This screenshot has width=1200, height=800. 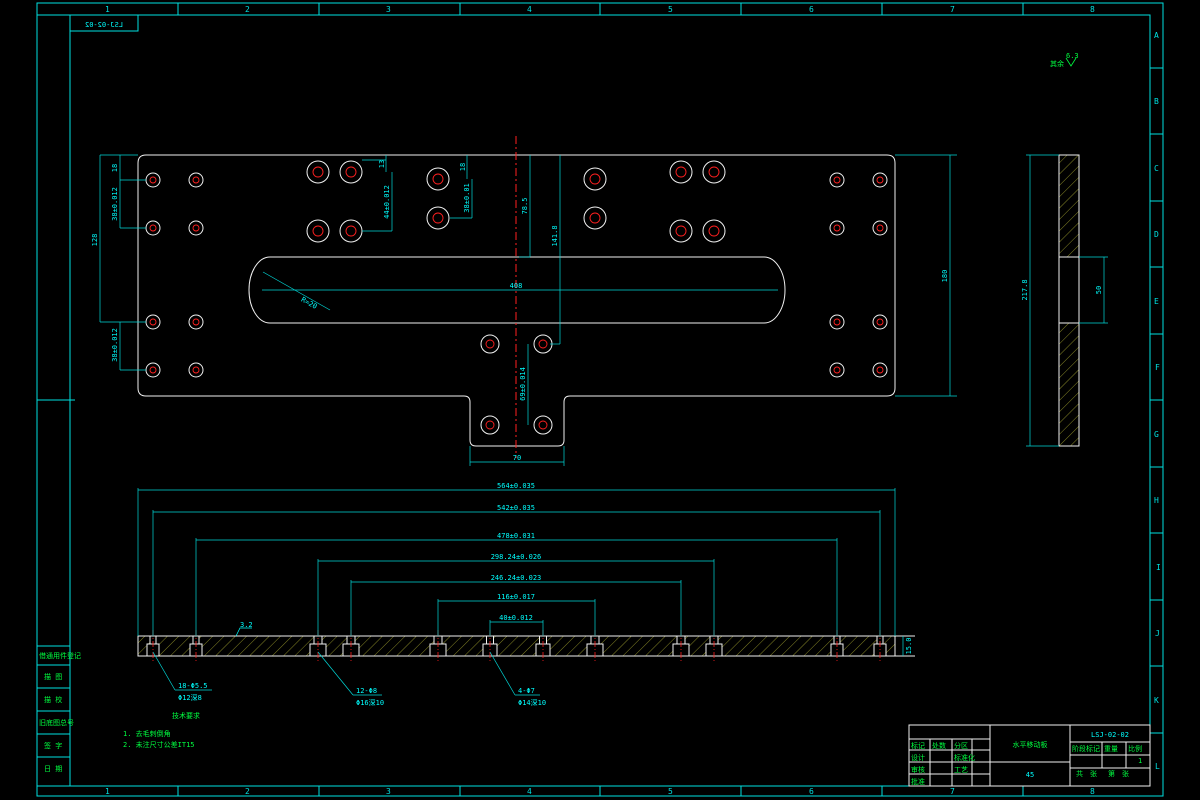 What do you see at coordinates (1025, 289) in the screenshot?
I see `svg-text: 217.8` at bounding box center [1025, 289].